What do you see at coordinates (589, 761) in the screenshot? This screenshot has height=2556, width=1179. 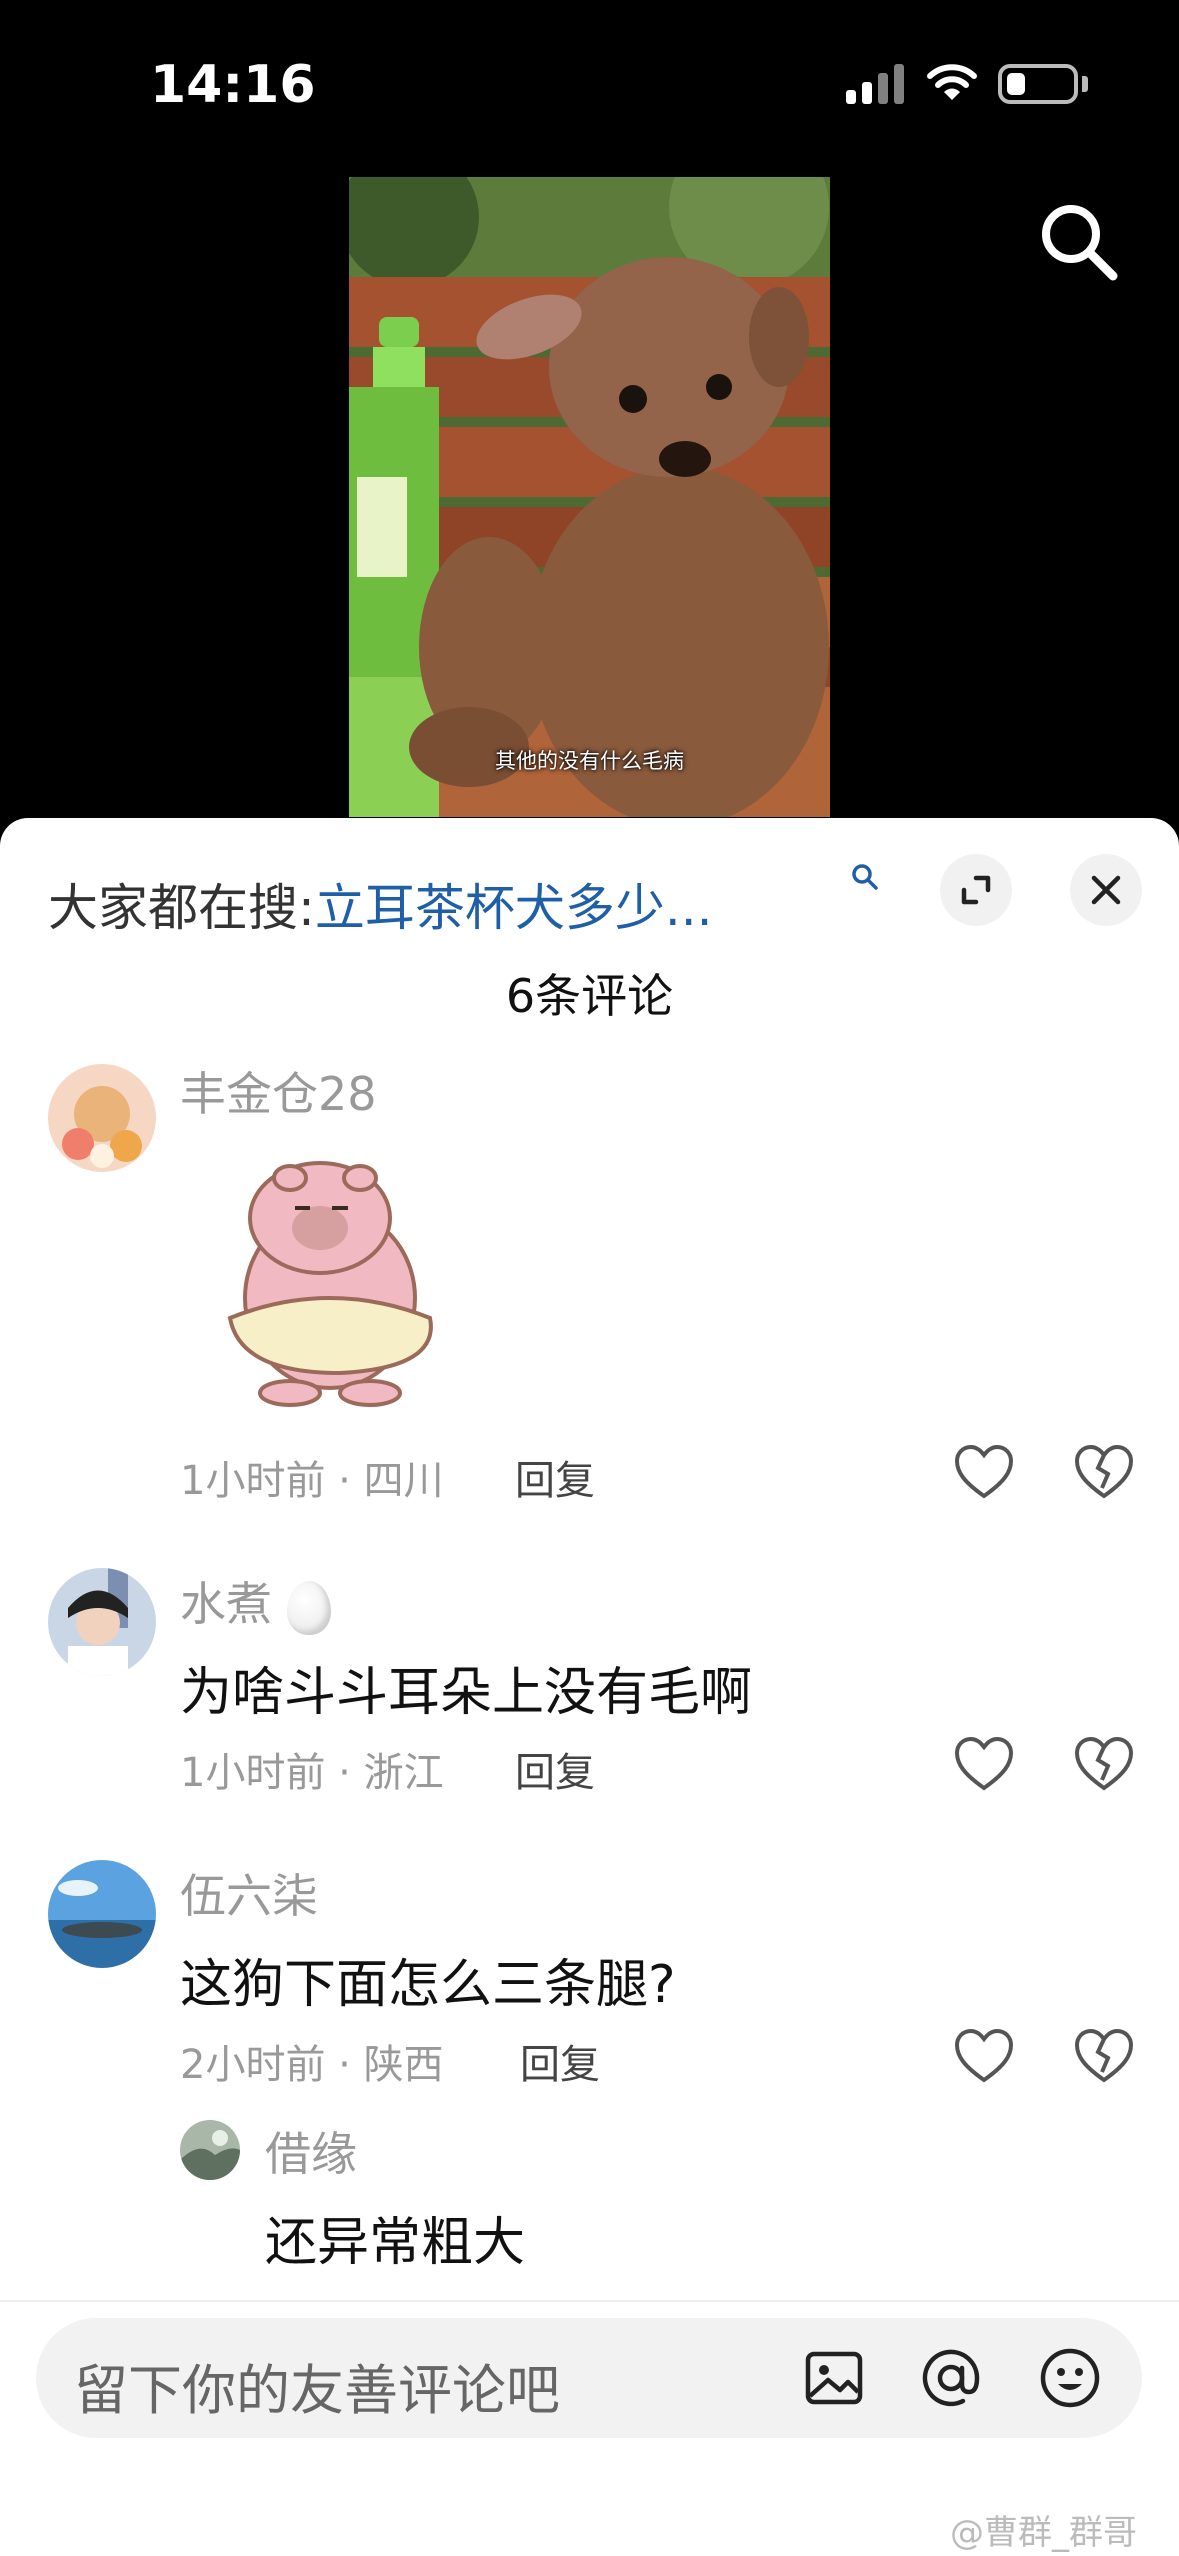 I see `video-subtitle: 其他的没有什么毛病` at bounding box center [589, 761].